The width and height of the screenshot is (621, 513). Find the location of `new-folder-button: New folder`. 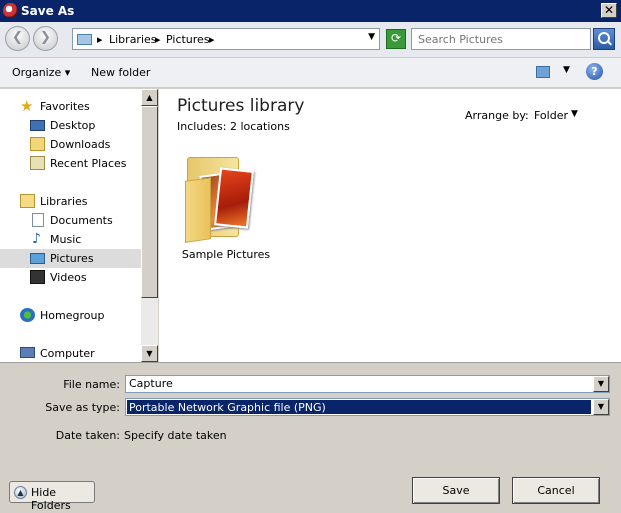

new-folder-button: New folder is located at coordinates (120, 72).